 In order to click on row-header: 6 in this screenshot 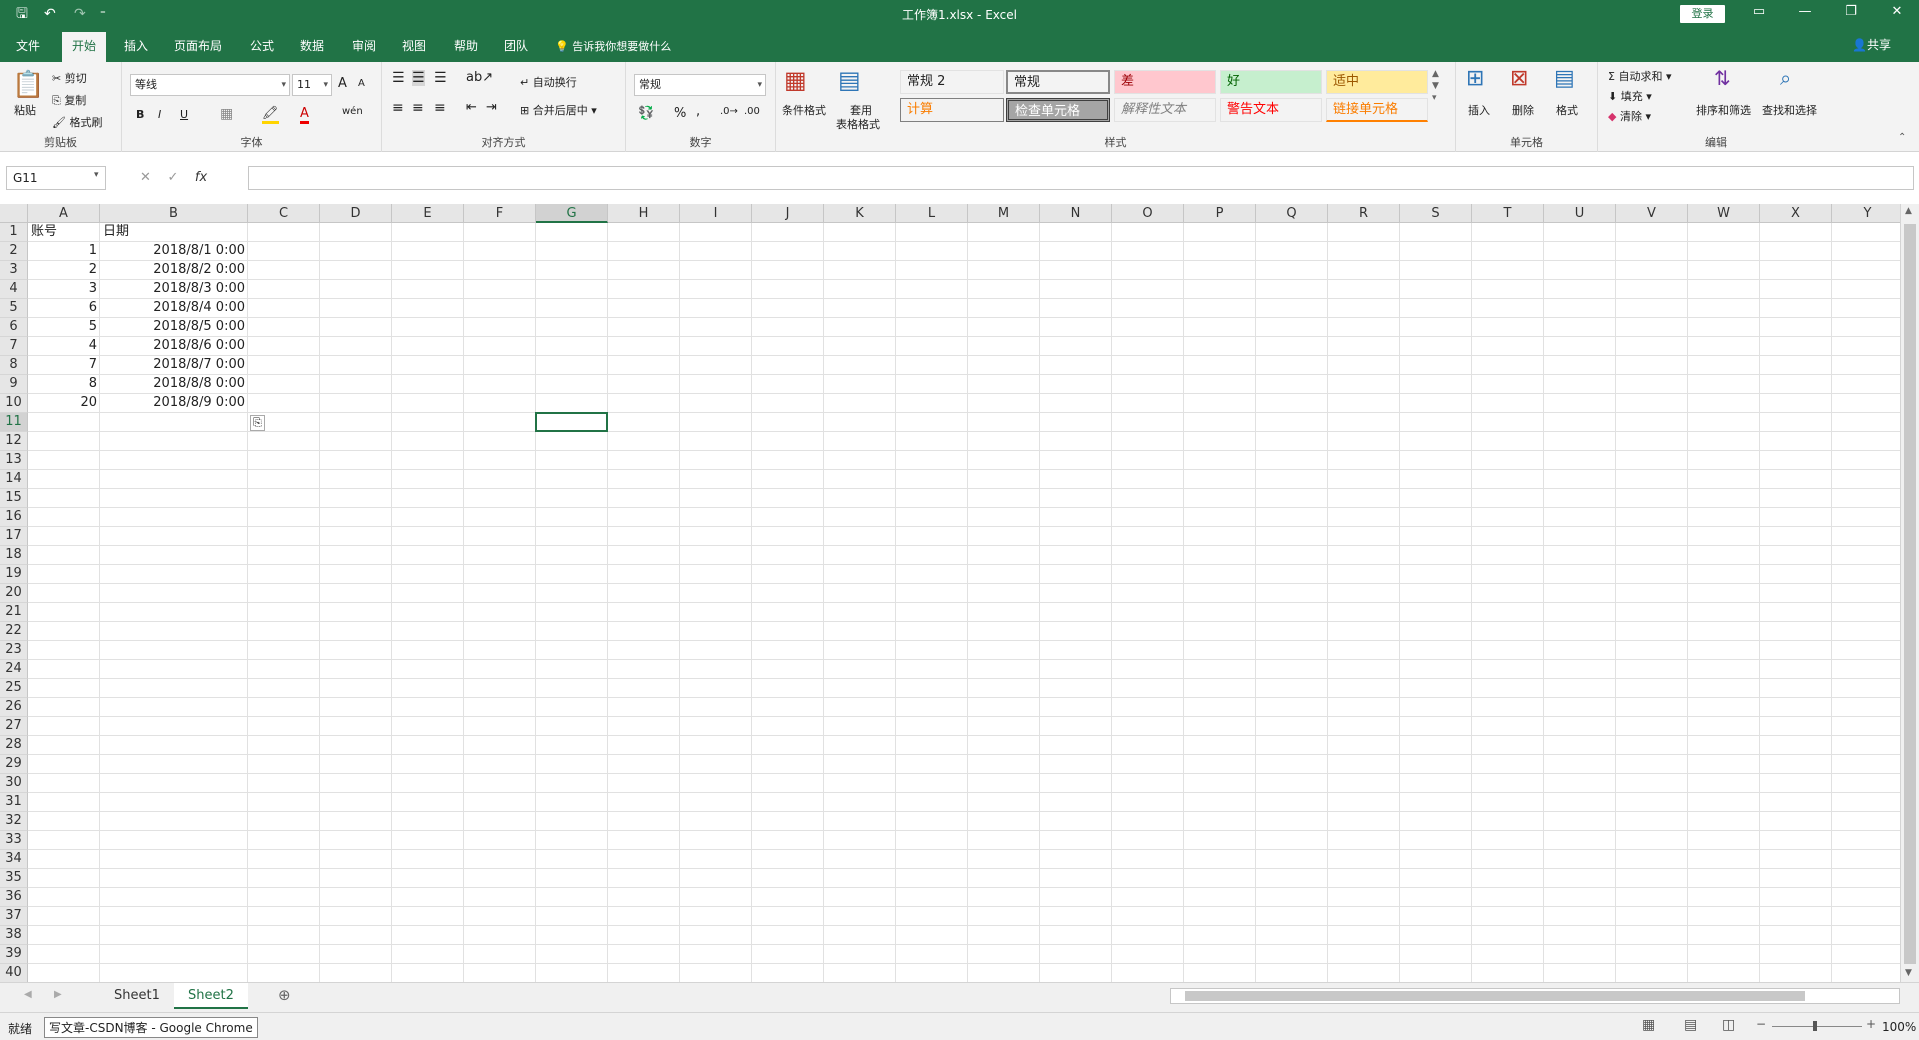, I will do `click(14, 327)`.